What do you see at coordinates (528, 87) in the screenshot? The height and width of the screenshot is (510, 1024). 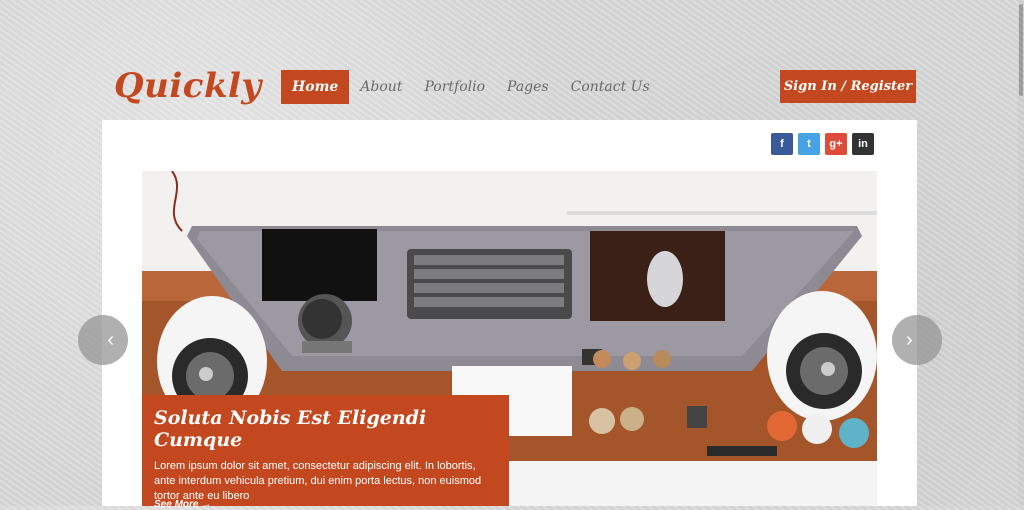 I see `nav-item-pages: Pages` at bounding box center [528, 87].